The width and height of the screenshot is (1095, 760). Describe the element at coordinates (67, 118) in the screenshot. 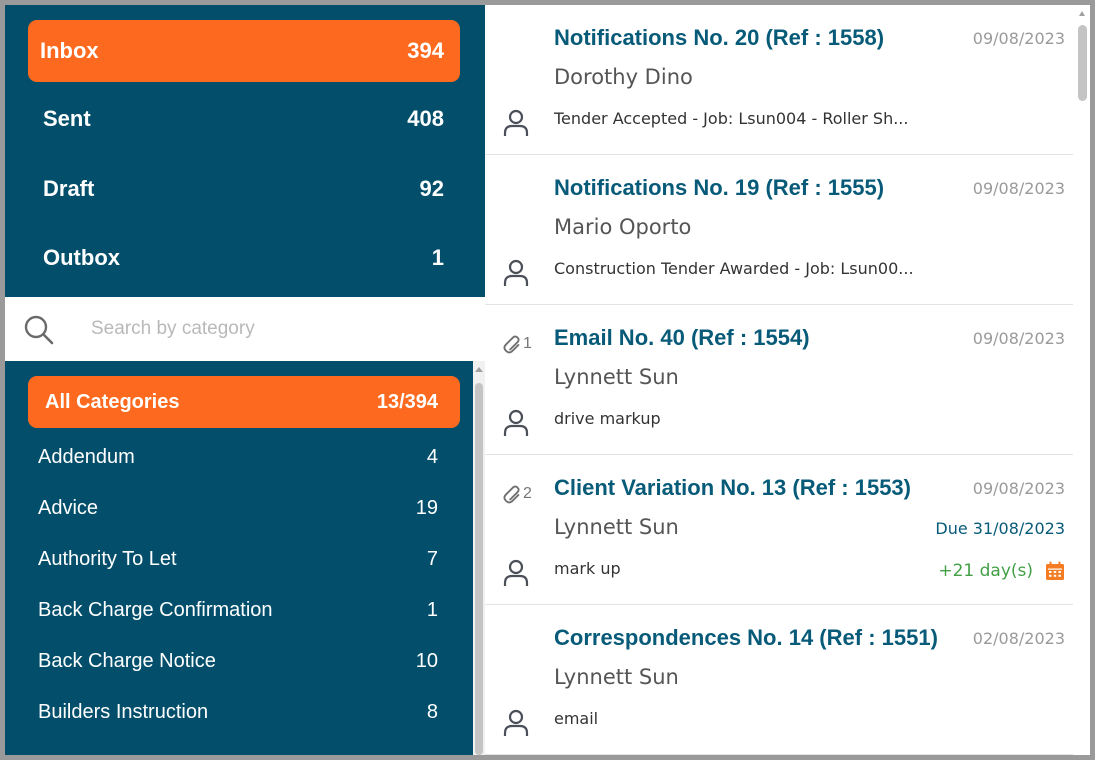

I see `folder-label: Sent` at that location.